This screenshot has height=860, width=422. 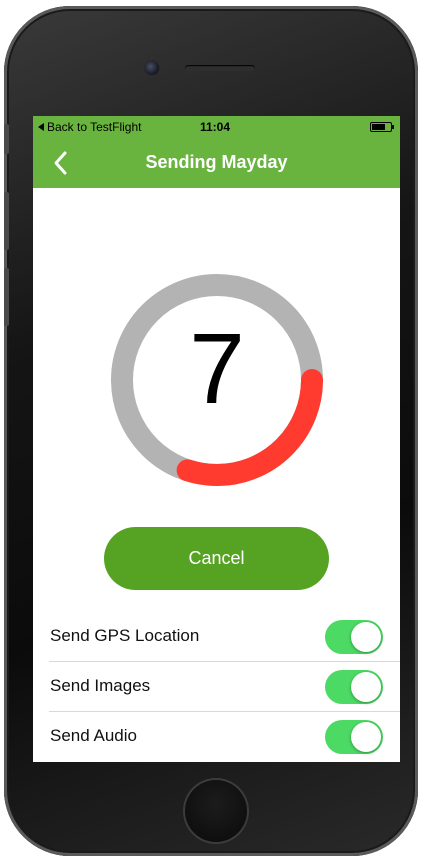 I want to click on mute-switch, so click(x=6, y=139).